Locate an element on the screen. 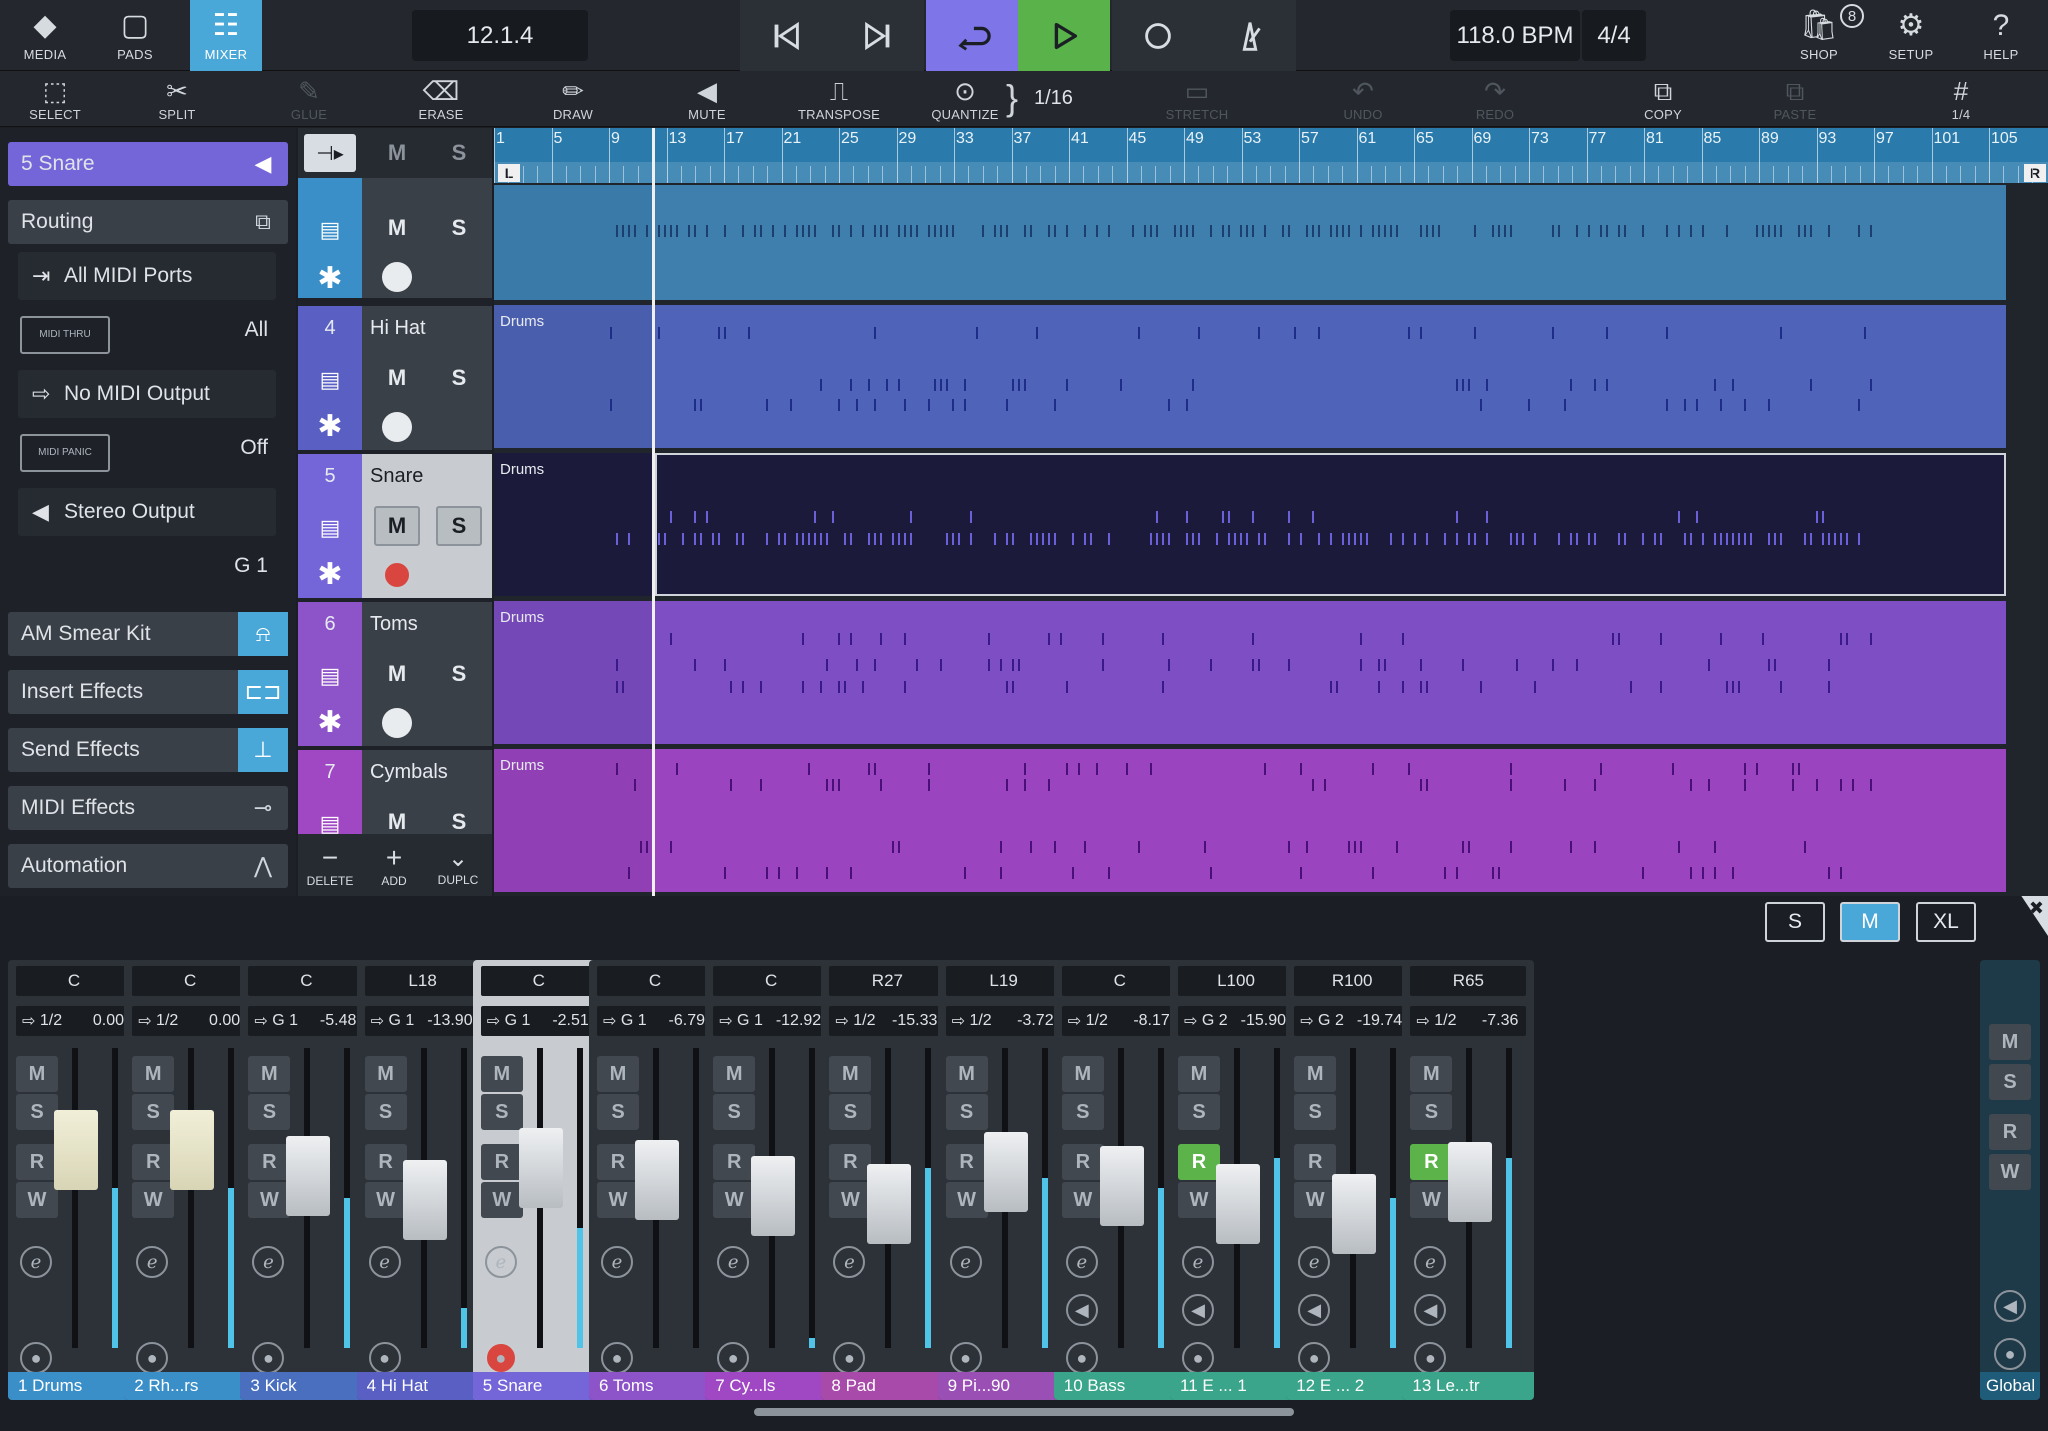 The height and width of the screenshot is (1431, 2048). mixer-size-xl: XL is located at coordinates (1946, 922).